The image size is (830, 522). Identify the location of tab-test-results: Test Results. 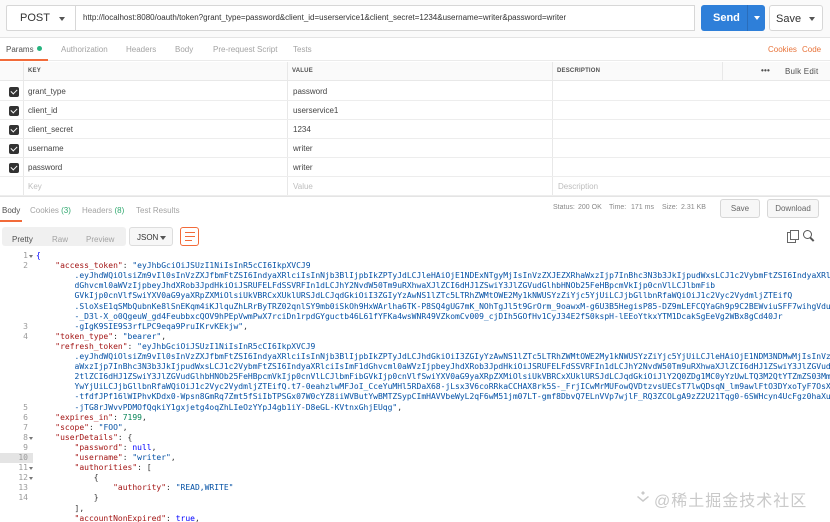
(158, 210).